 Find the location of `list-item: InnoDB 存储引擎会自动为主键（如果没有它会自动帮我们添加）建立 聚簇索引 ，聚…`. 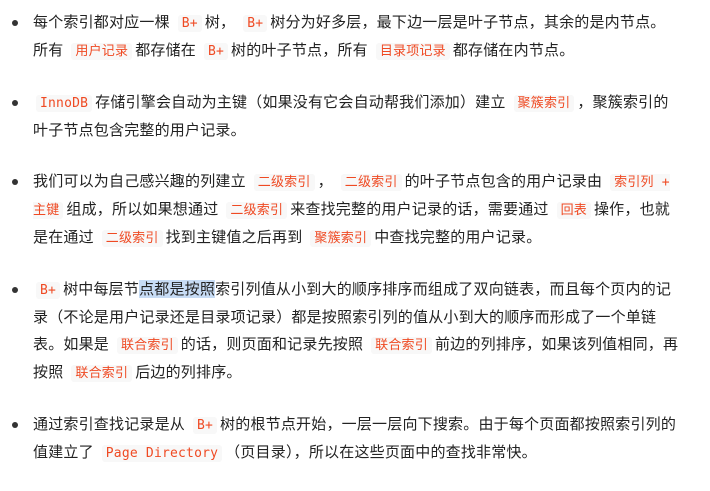

list-item: InnoDB 存储引擎会自动为主键（如果没有它会自动帮我们添加）建立 聚簇索引 ，聚… is located at coordinates (355, 116).